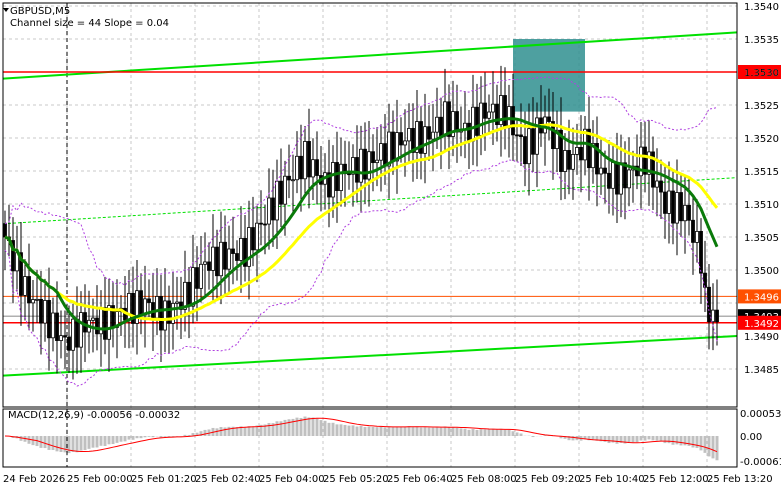  Describe the element at coordinates (761, 324) in the screenshot. I see `price-label: 1.3492` at that location.